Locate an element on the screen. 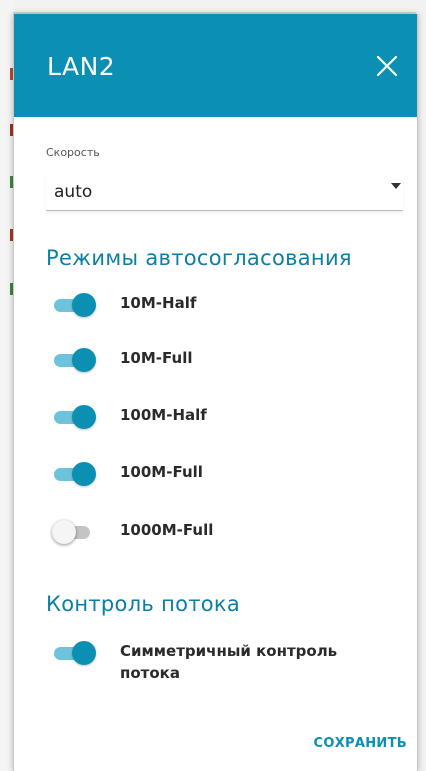  toggle-10m-full is located at coordinates (74, 360).